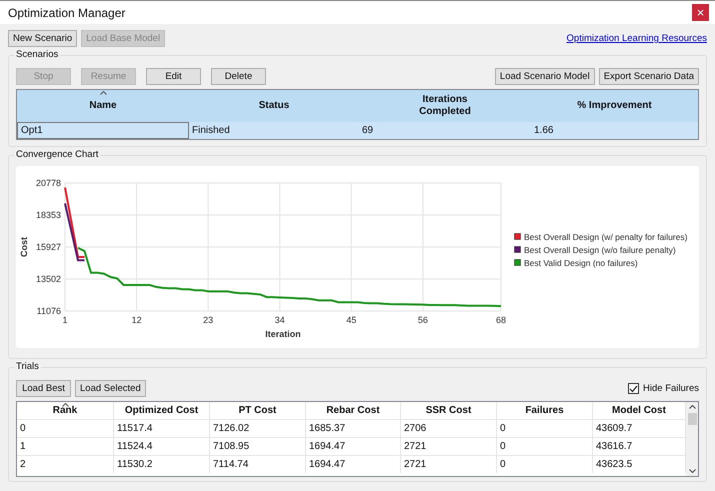 The height and width of the screenshot is (491, 715). I want to click on table-cell: 7108.95, so click(258, 446).